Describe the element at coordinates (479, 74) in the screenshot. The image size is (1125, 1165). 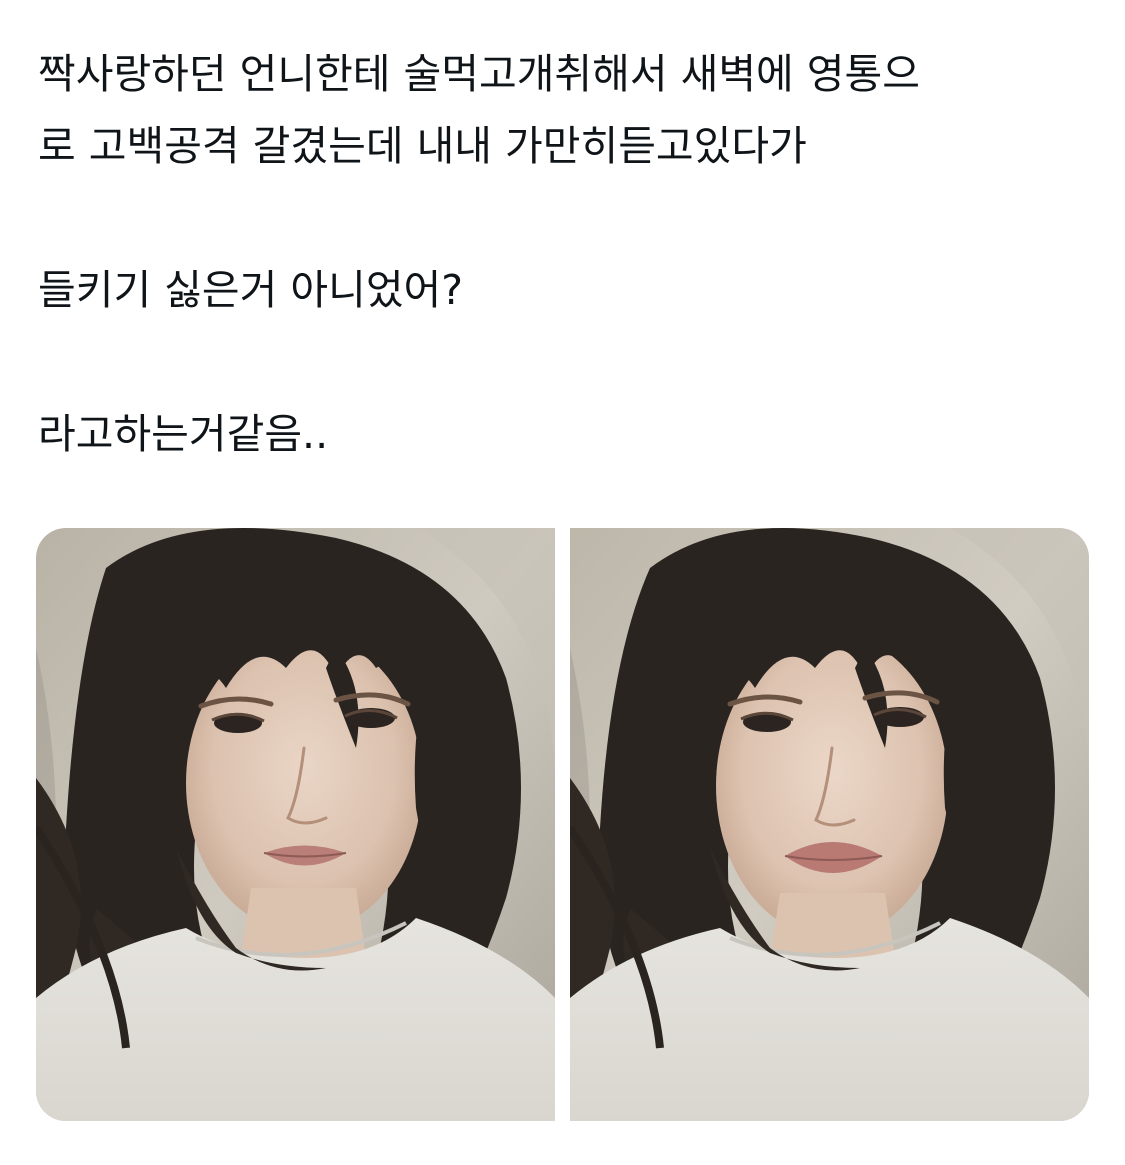
I see `tweet-text-line-1: 짝사랑하던 언니한테 술먹고개취해서 새벽에 영통으` at that location.